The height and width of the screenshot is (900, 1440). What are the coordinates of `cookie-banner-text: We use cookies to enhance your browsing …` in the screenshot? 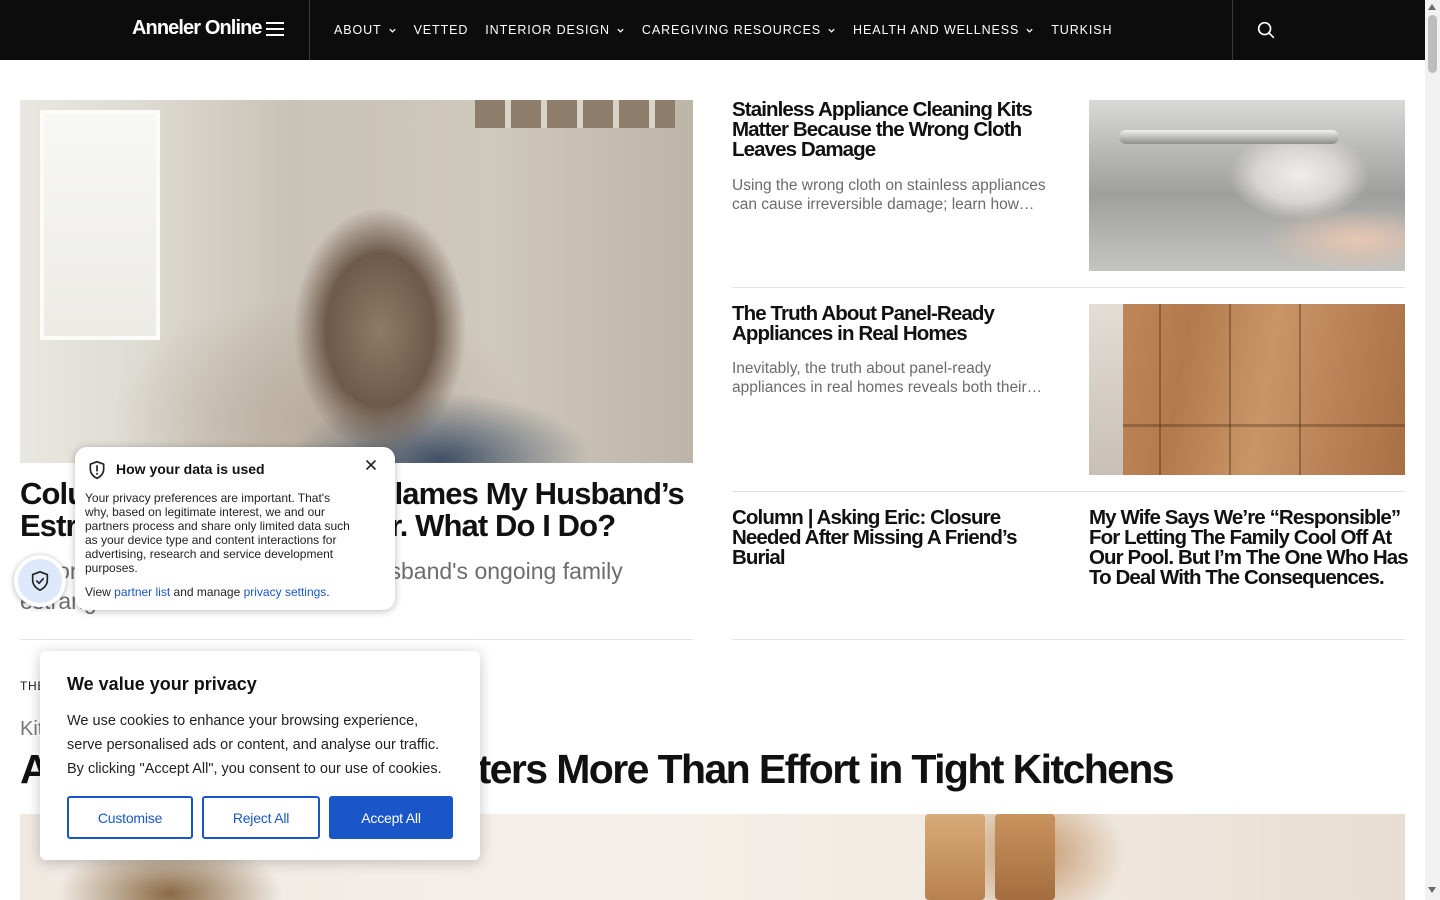 It's located at (254, 745).